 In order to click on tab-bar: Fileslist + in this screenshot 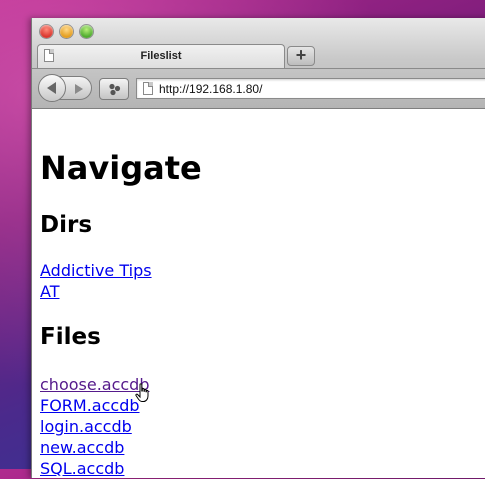, I will do `click(258, 56)`.